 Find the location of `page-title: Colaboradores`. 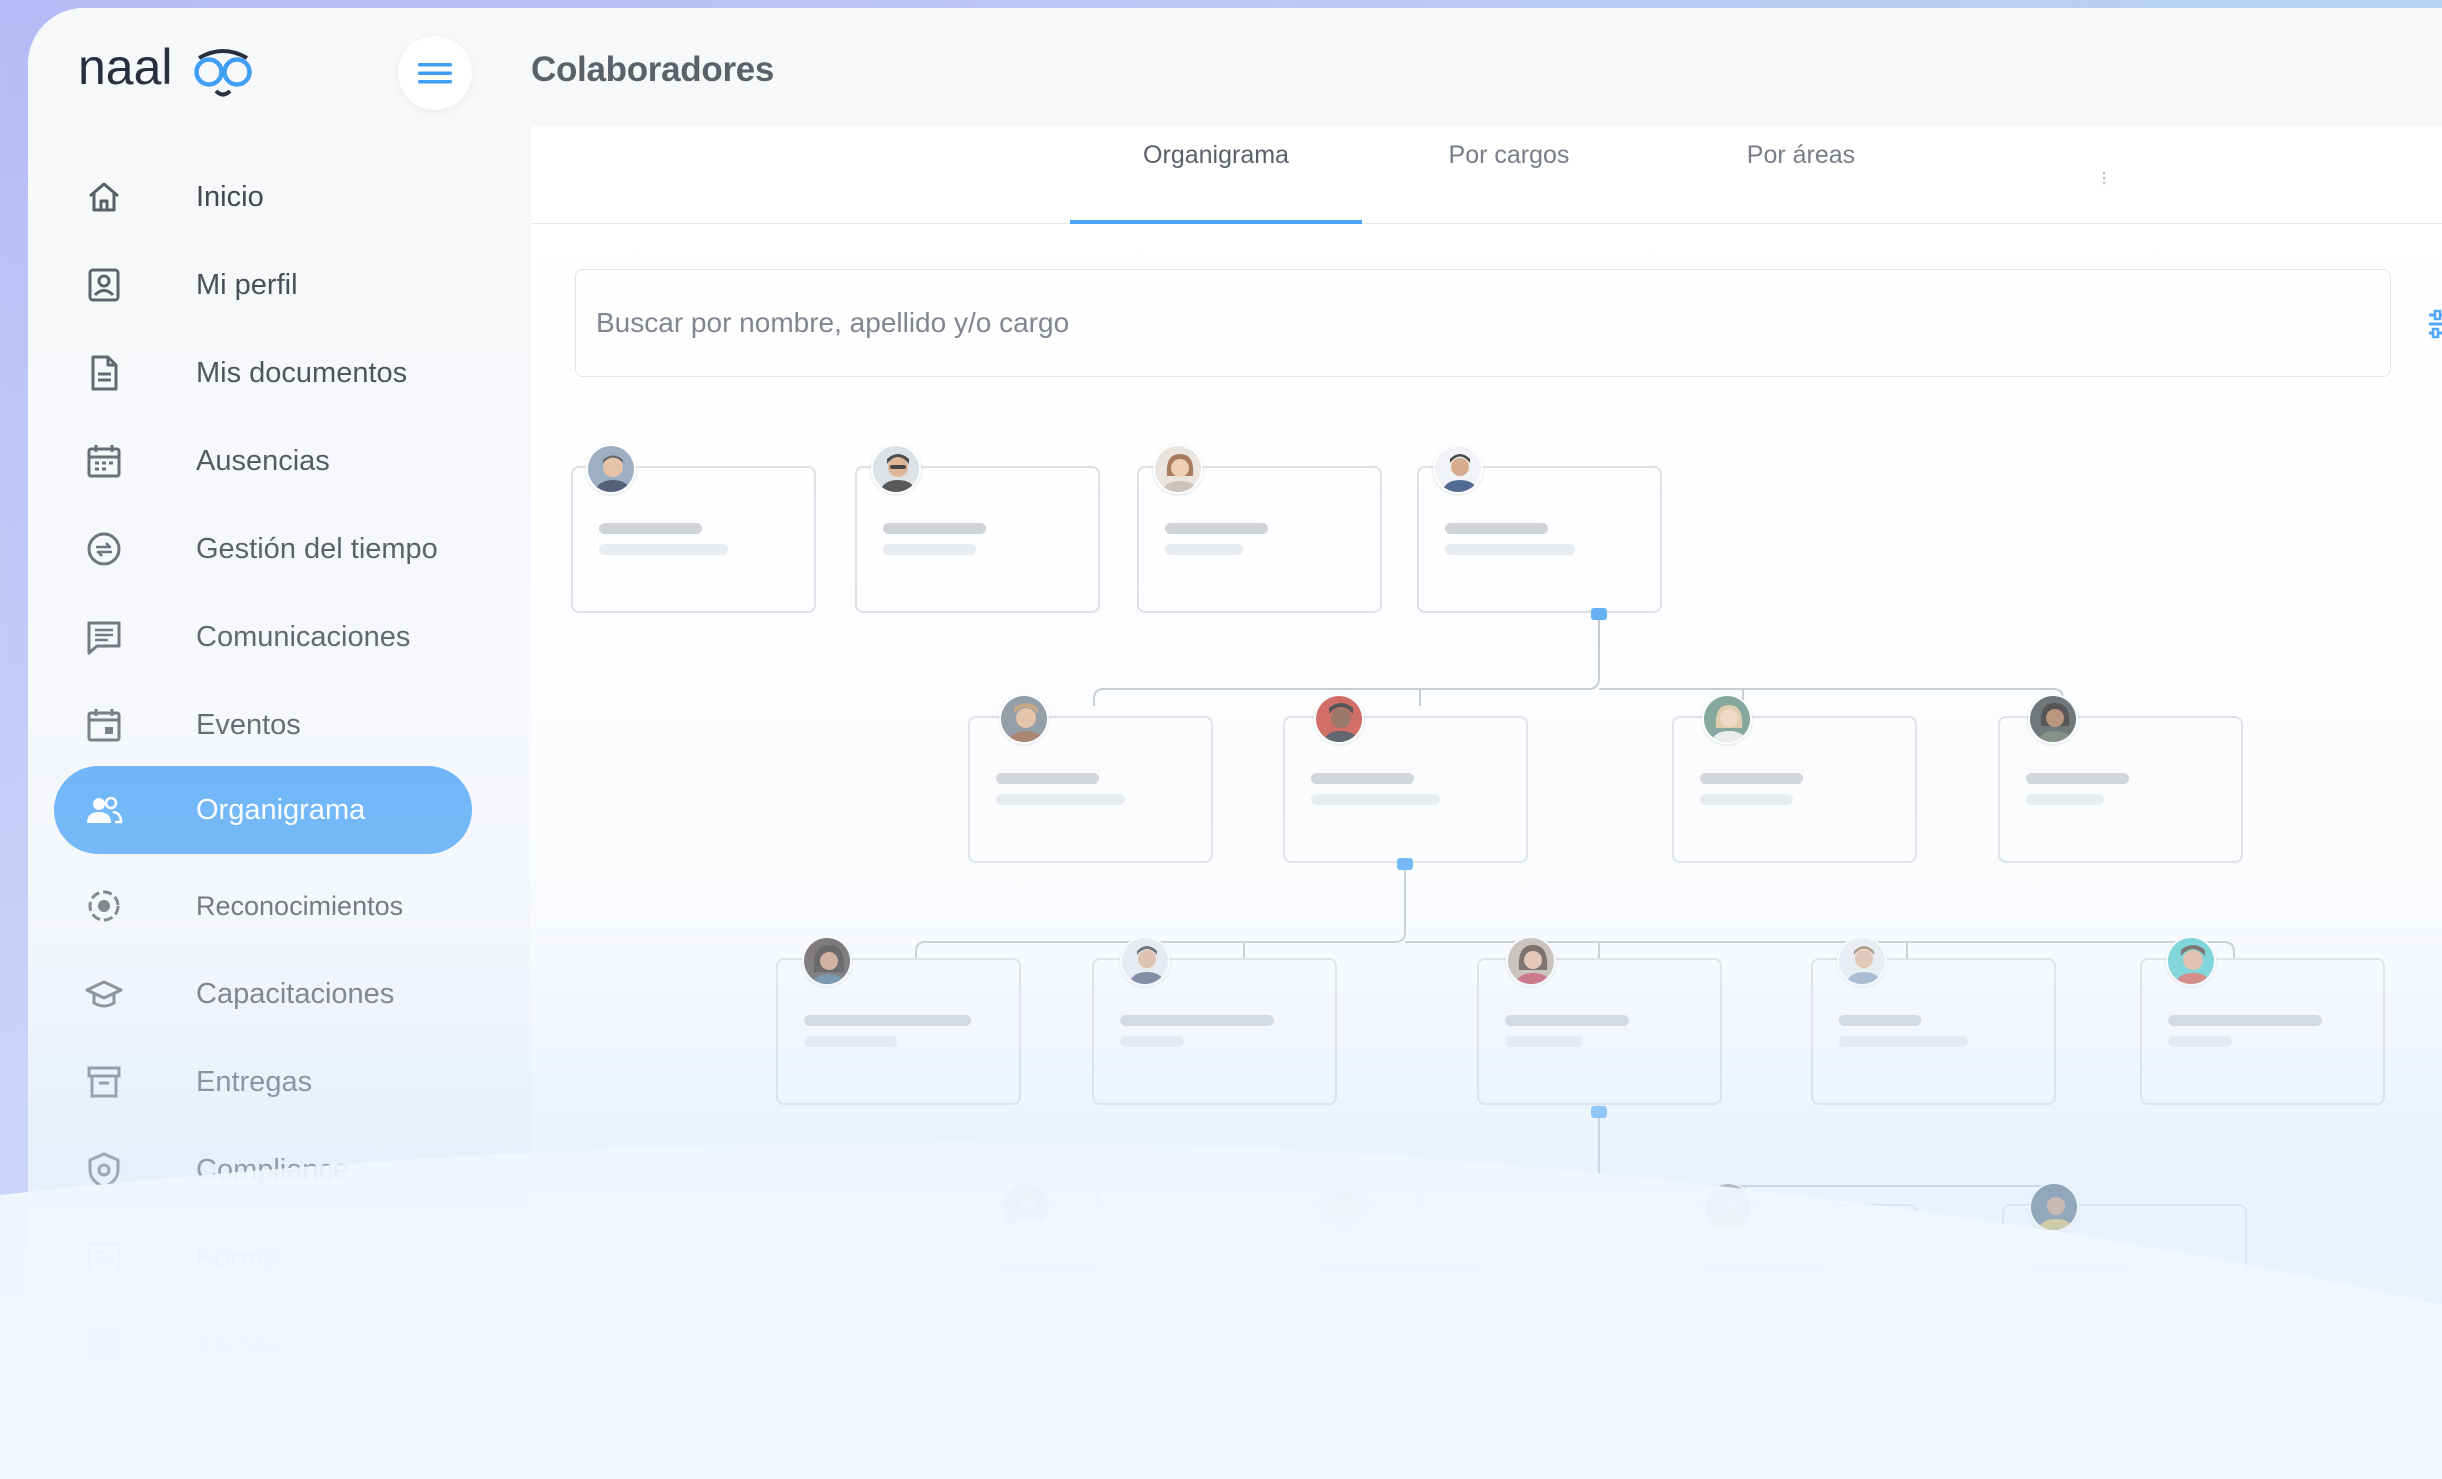

page-title: Colaboradores is located at coordinates (653, 69).